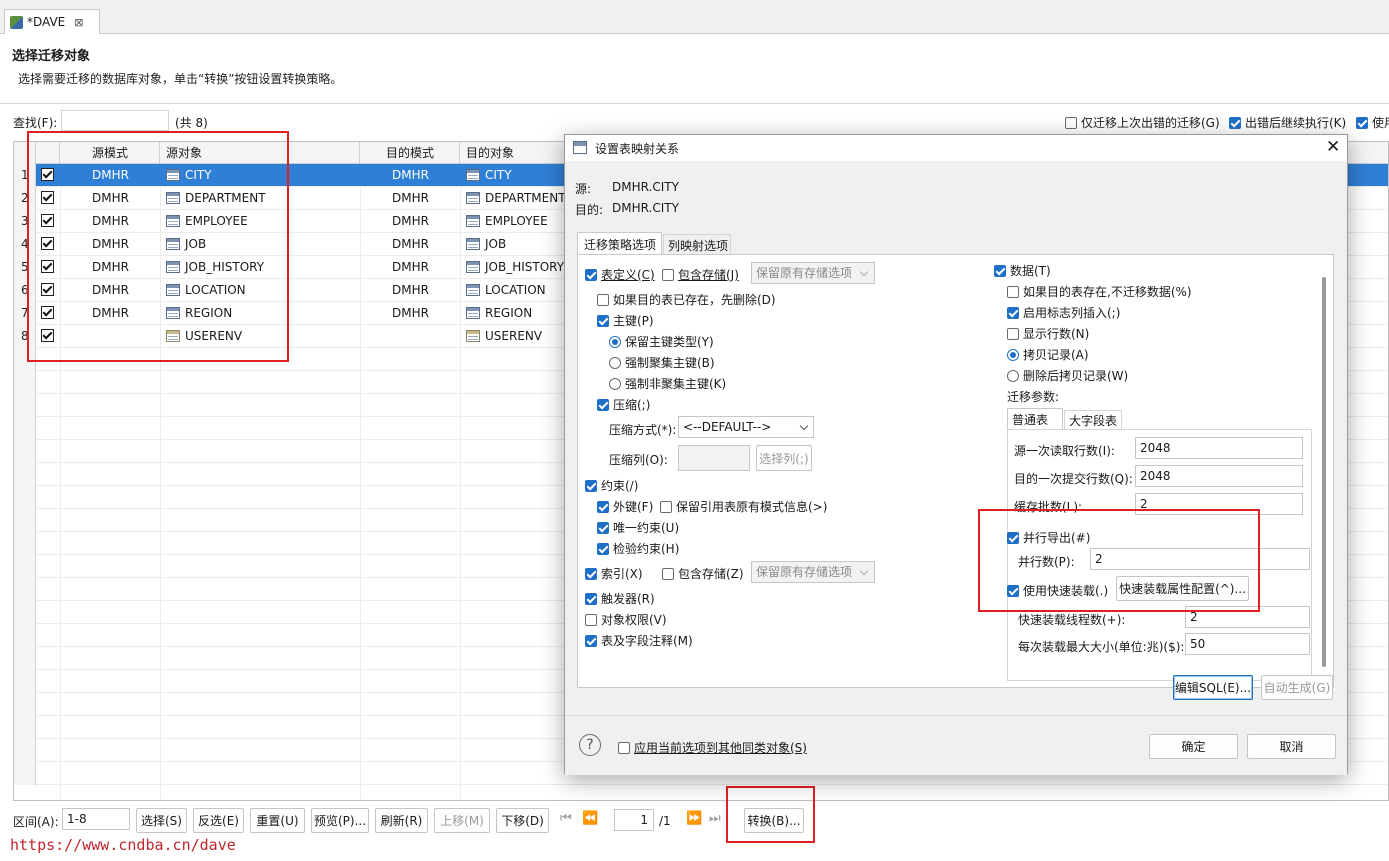 The image size is (1389, 861). Describe the element at coordinates (661, 341) in the screenshot. I see `opt-keep-pk-type: 保留主键类型(Y)` at that location.